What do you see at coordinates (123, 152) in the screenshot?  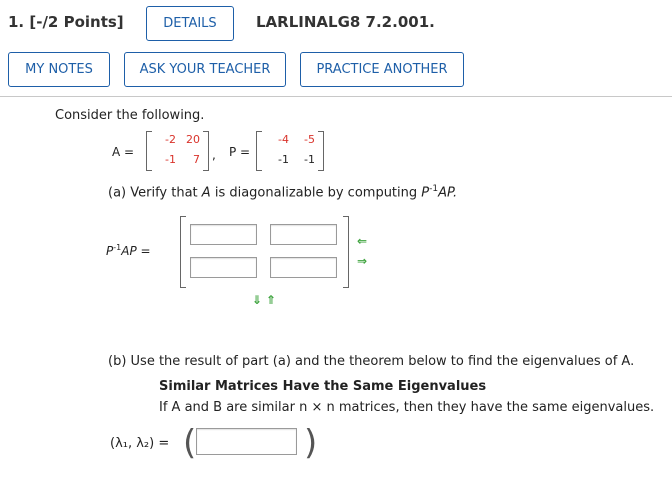 I see `matrix-a-label: A =` at bounding box center [123, 152].